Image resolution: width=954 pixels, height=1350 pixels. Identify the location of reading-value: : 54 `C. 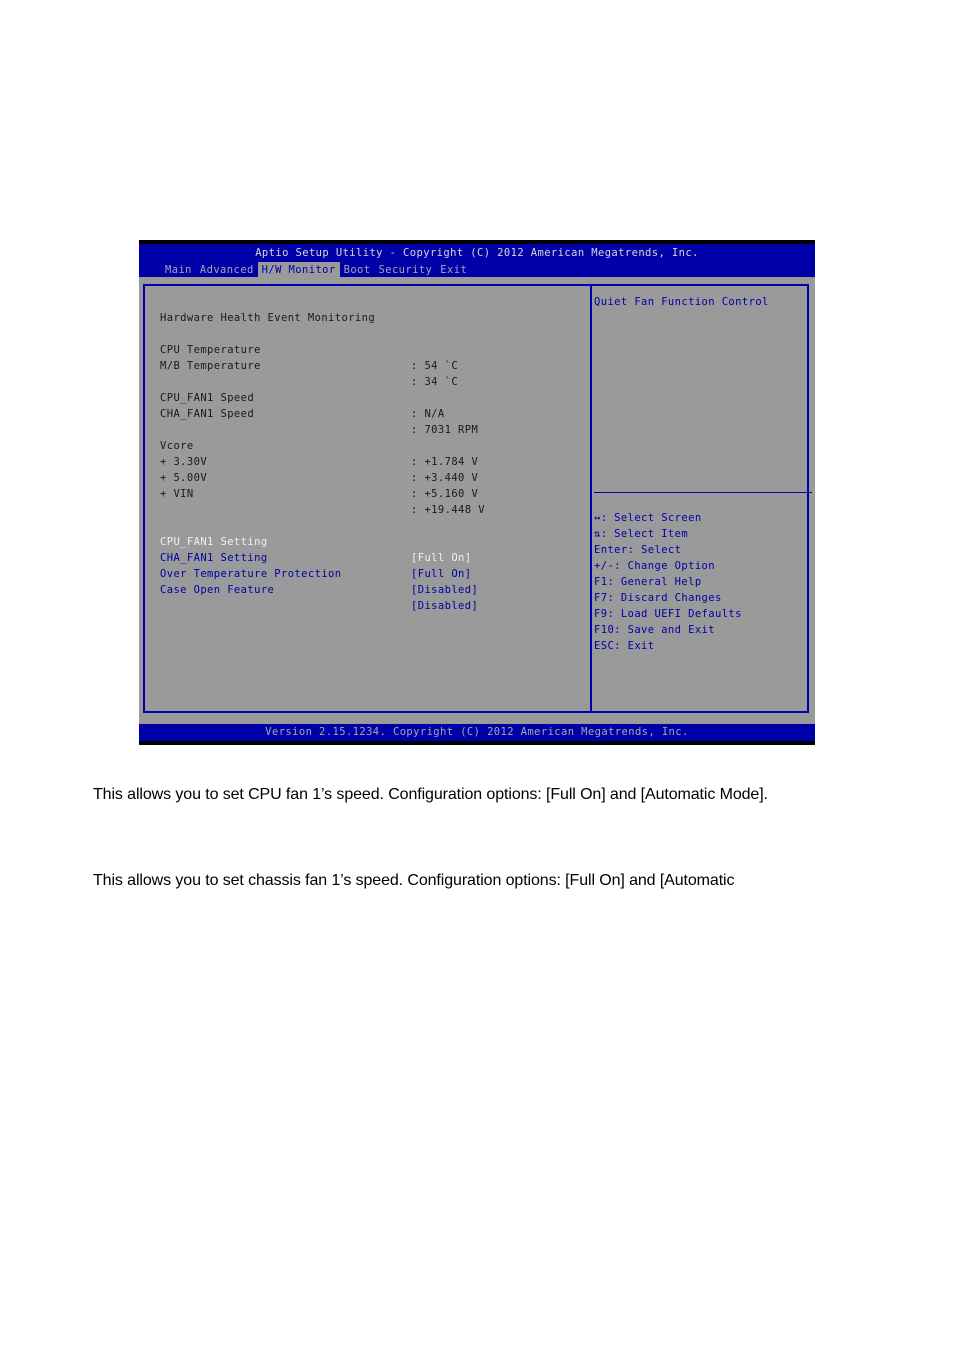
(435, 366).